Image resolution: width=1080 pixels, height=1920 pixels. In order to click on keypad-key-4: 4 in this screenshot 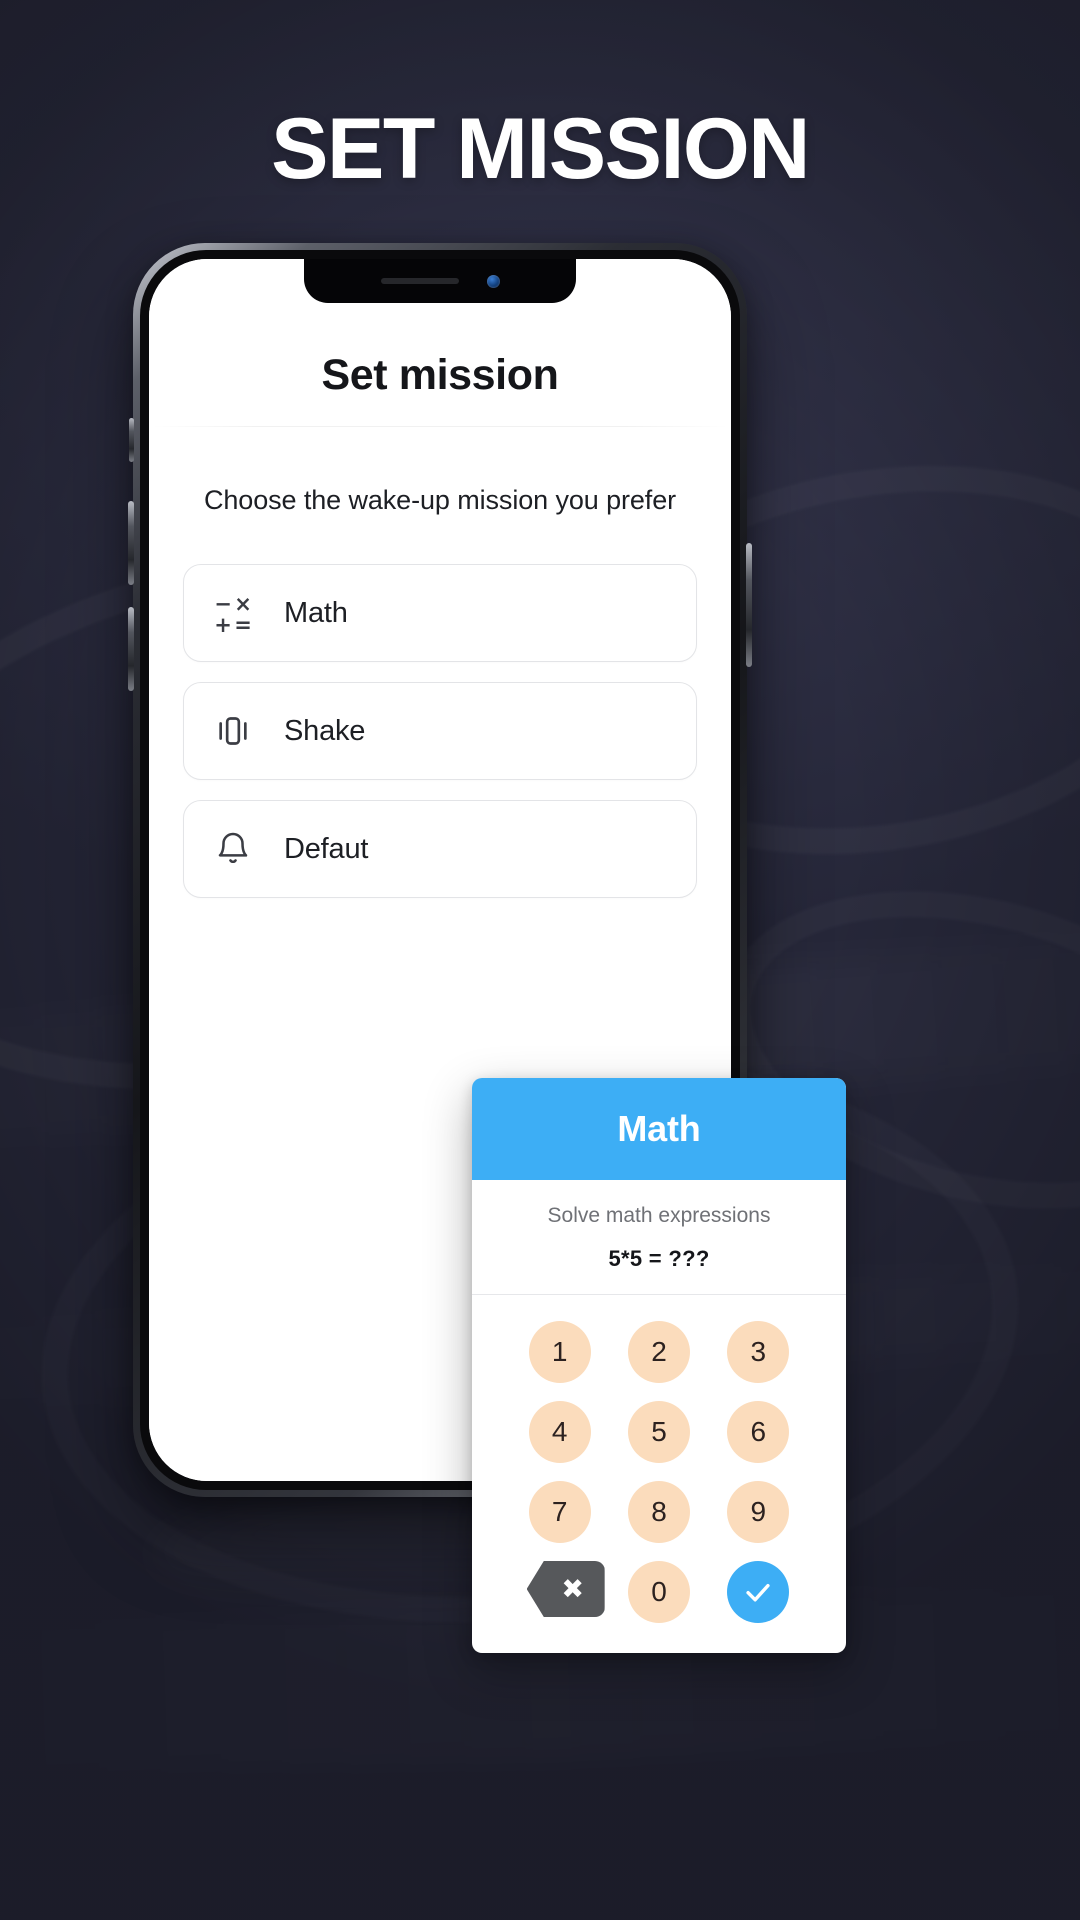, I will do `click(559, 1432)`.